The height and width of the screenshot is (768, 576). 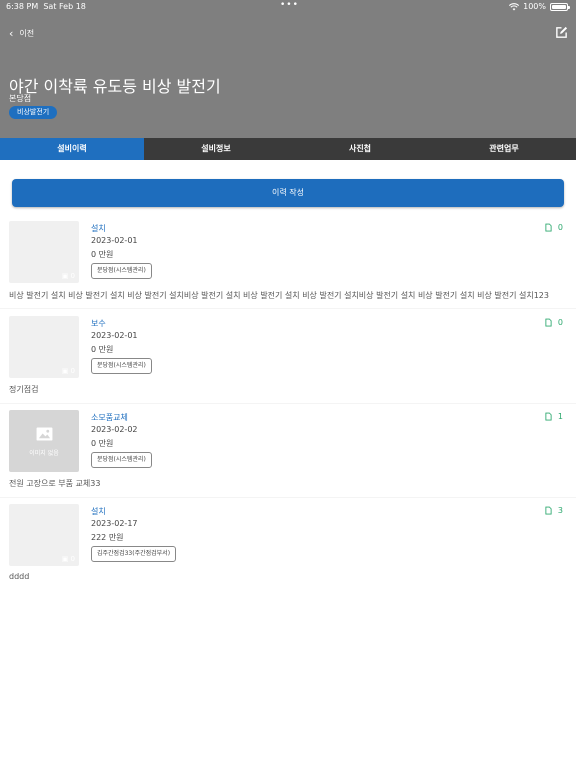 I want to click on multitask-dots: •••, so click(x=289, y=5).